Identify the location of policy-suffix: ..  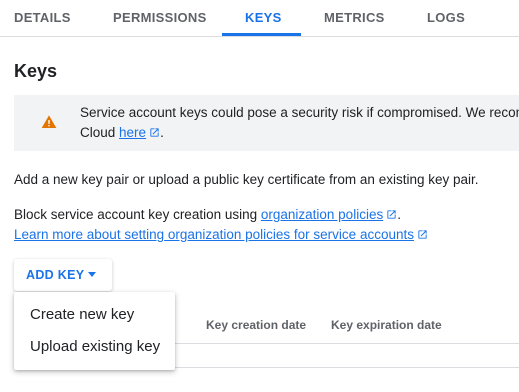
(399, 214).